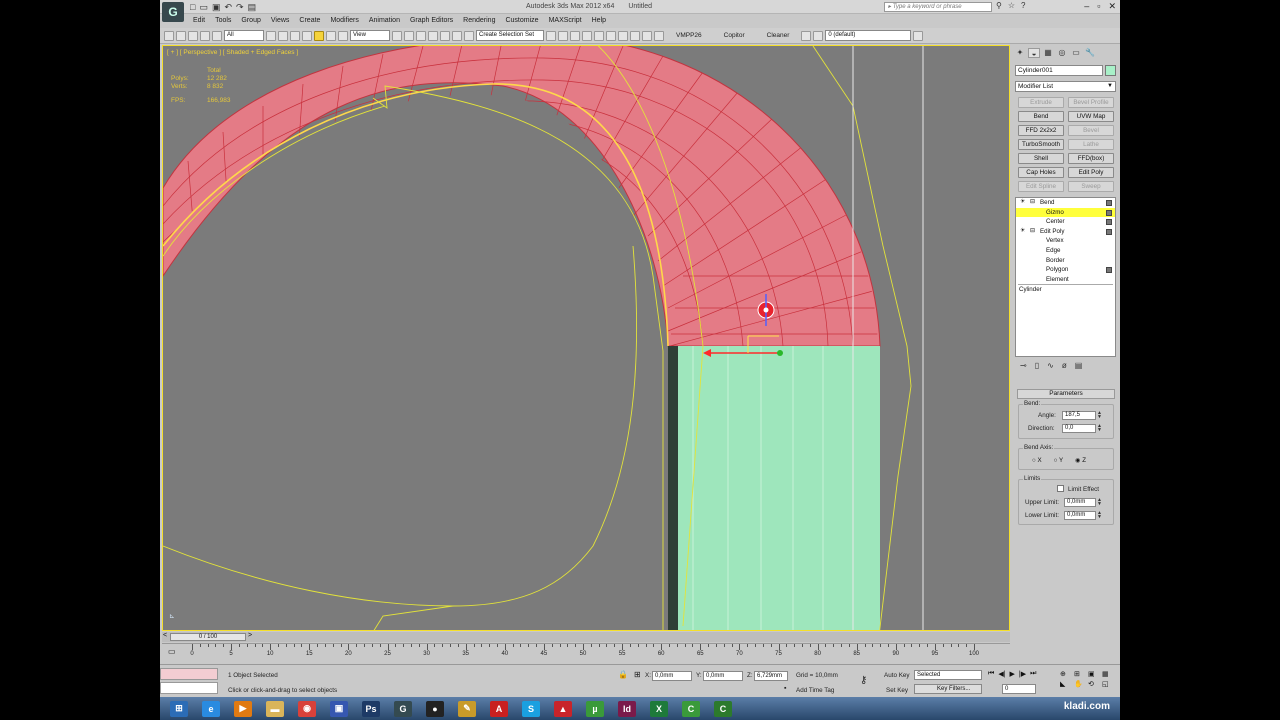 This screenshot has height=720, width=1280. I want to click on internet-explorer-icon: e, so click(211, 709).